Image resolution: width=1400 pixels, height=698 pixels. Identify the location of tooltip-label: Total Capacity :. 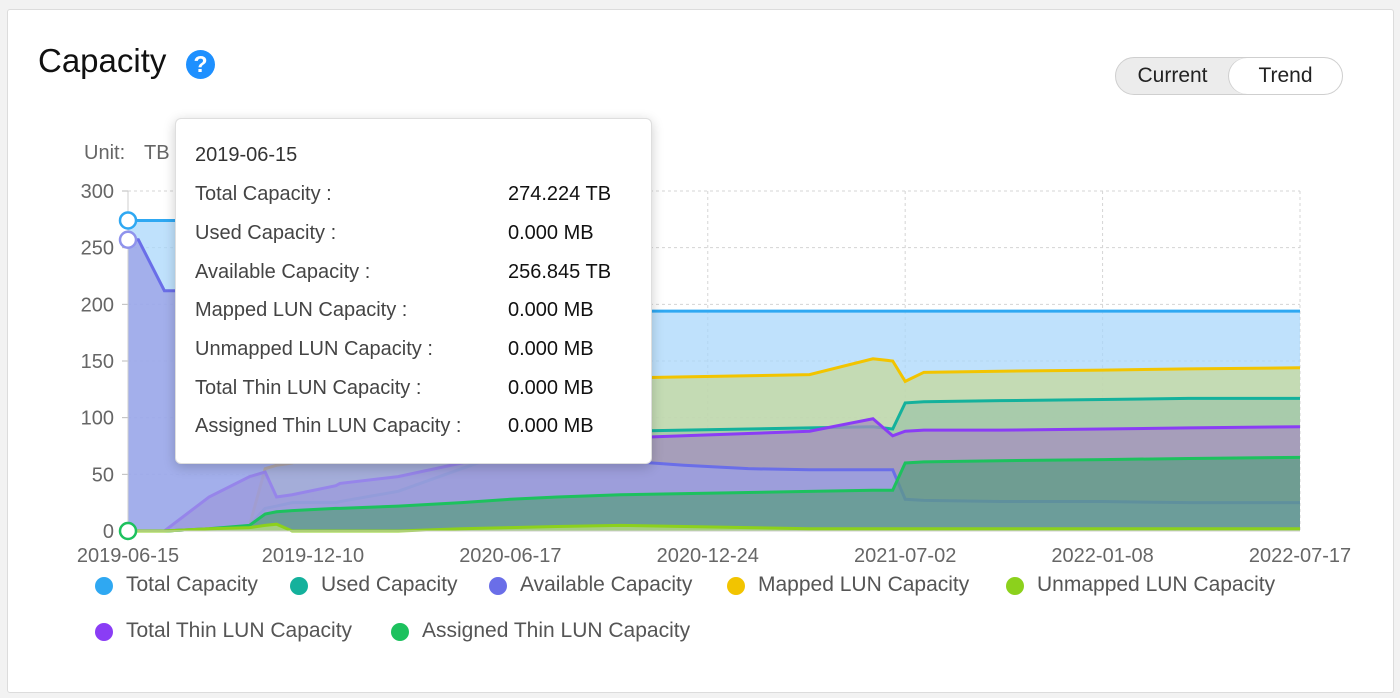
(263, 194).